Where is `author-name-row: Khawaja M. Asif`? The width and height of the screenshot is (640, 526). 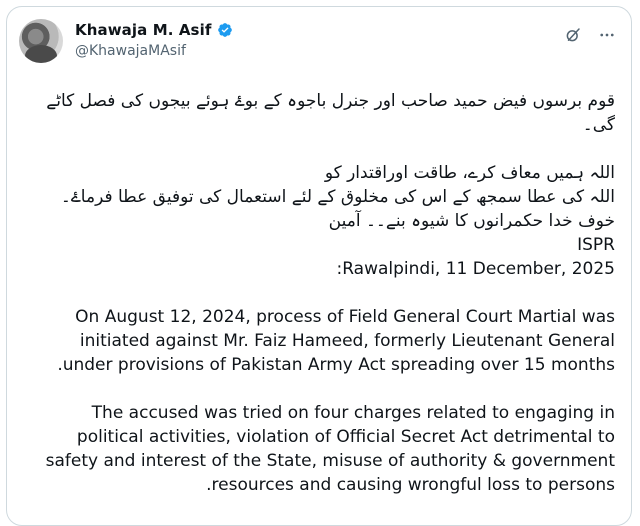
author-name-row: Khawaja M. Asif is located at coordinates (154, 30).